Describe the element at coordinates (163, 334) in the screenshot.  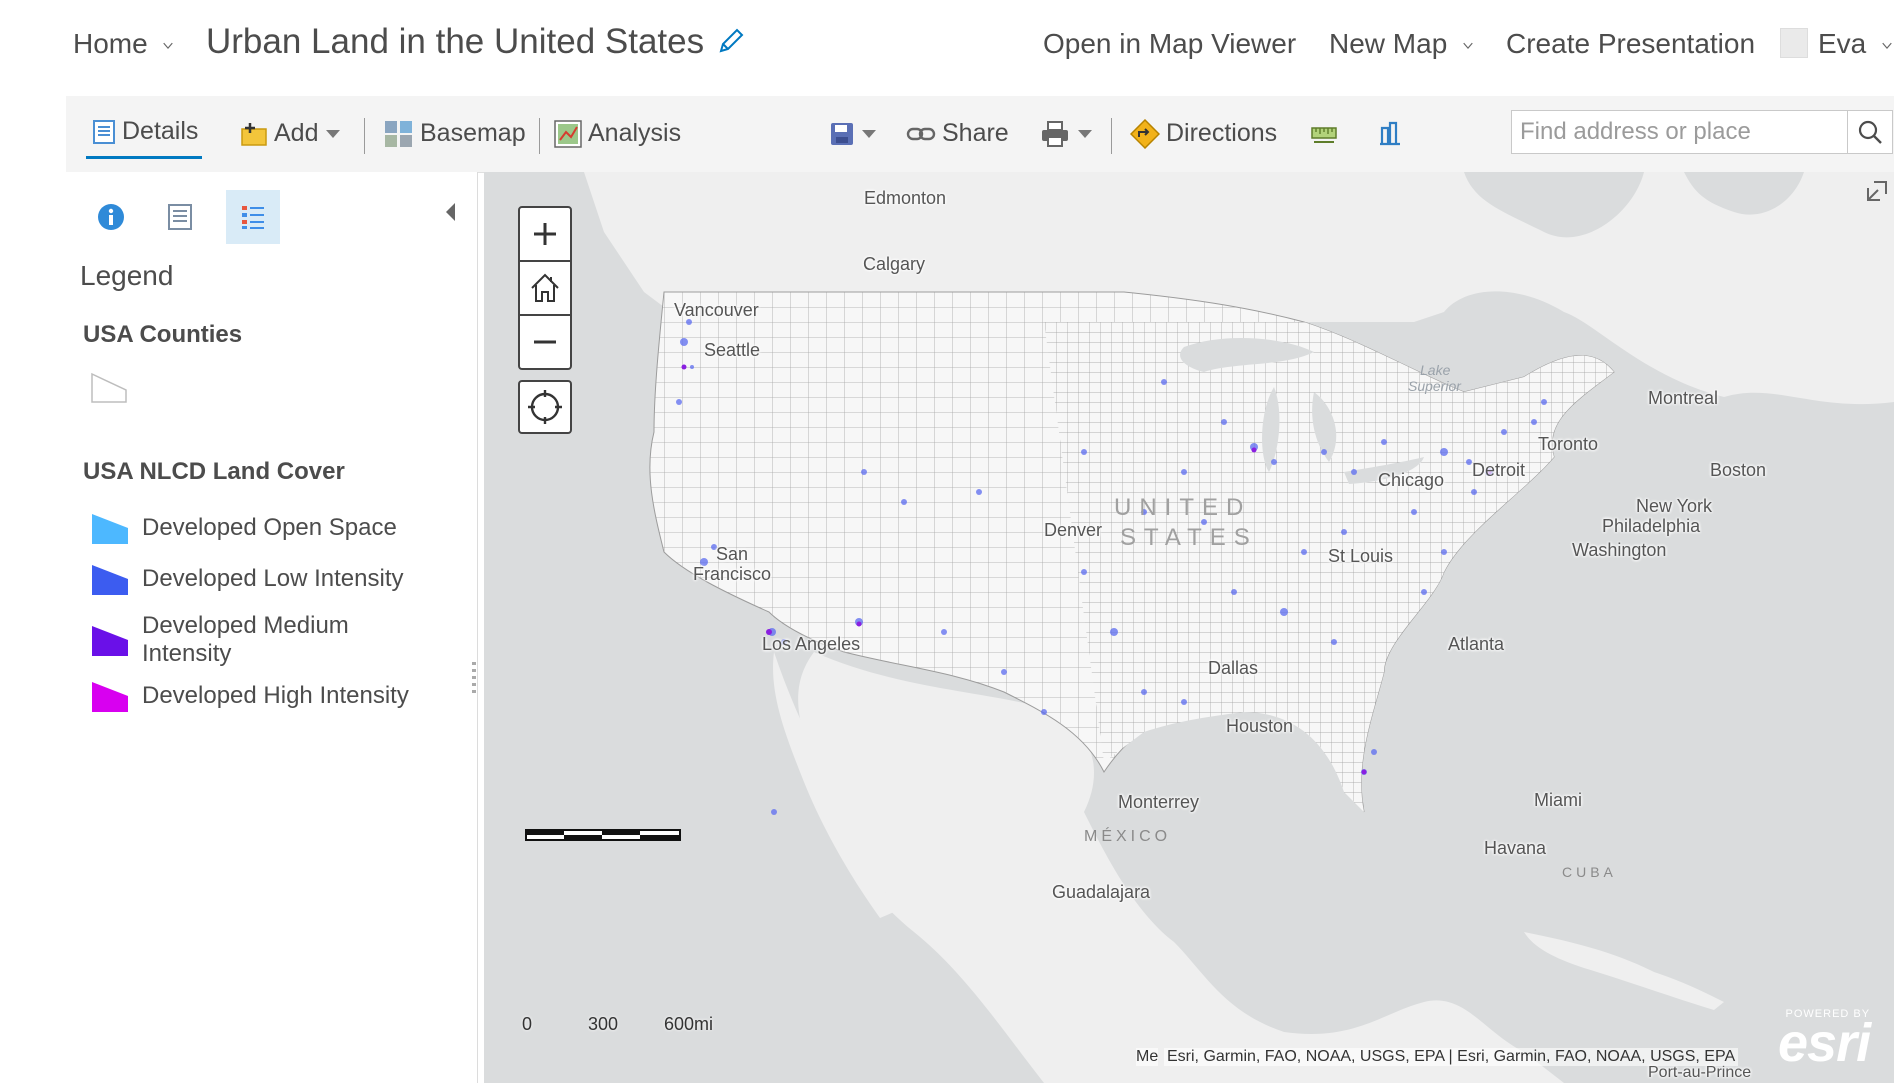
I see `layer-title-usa-counties: USA Counties` at that location.